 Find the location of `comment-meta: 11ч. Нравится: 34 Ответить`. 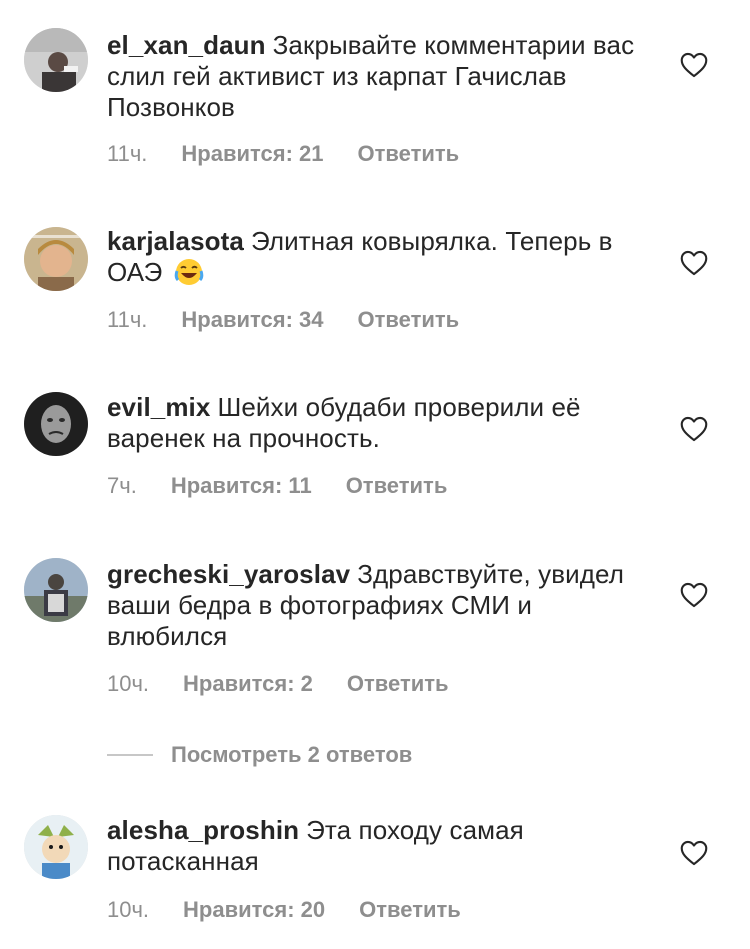

comment-meta: 11ч. Нравится: 34 Ответить is located at coordinates (283, 320).